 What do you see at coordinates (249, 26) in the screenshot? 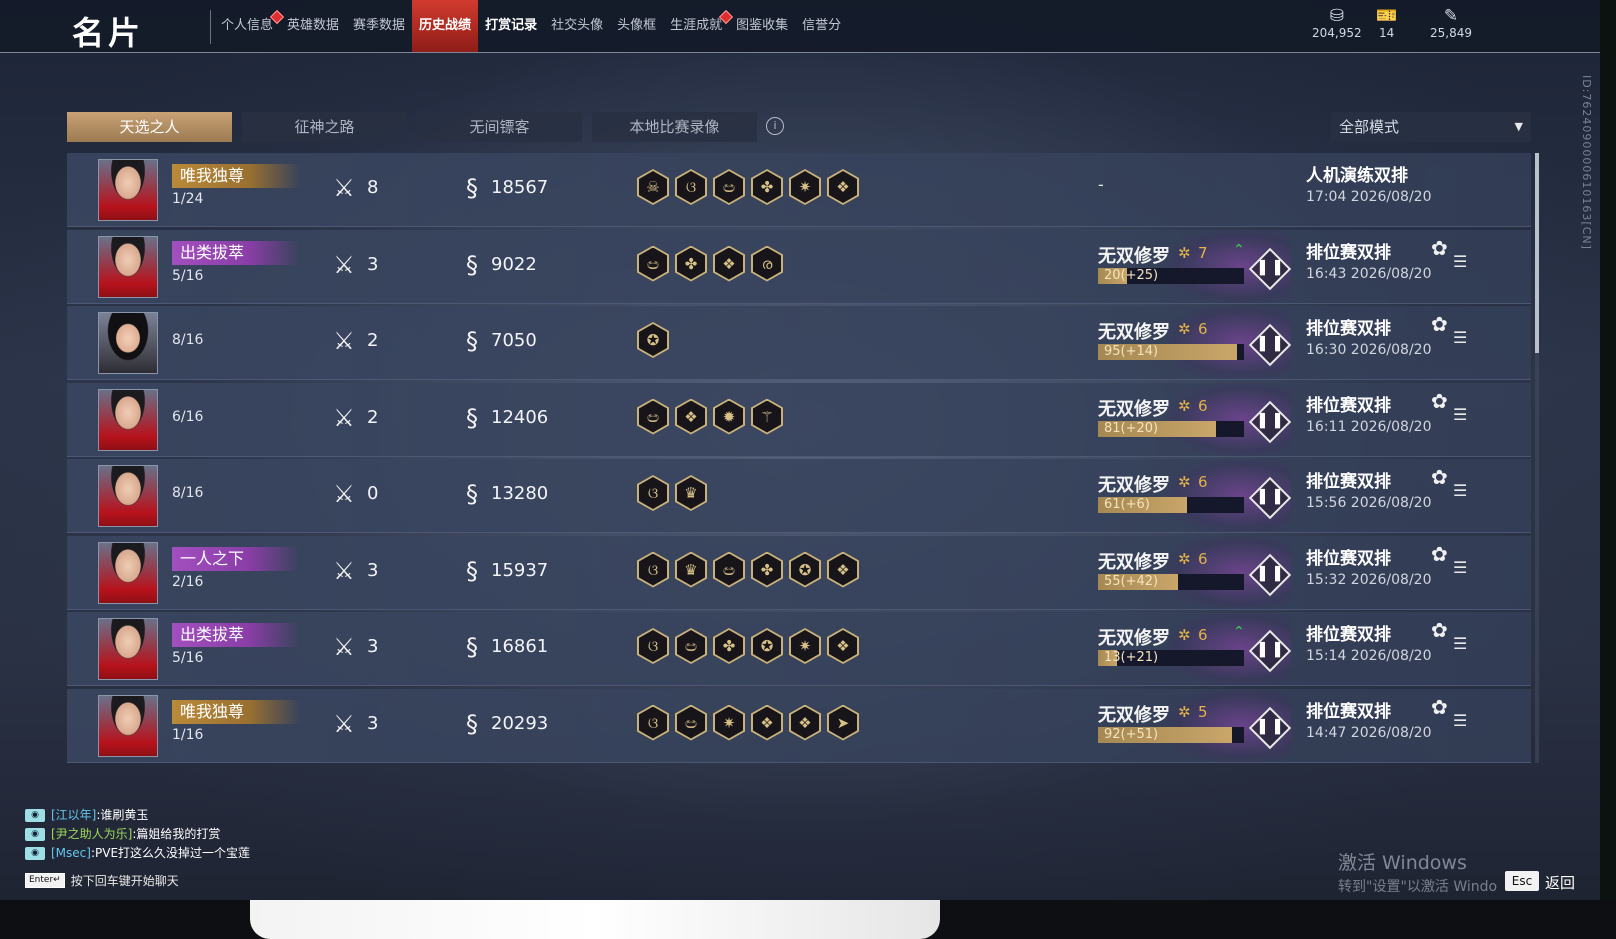
I see `nav-tab-0: 个人信息` at bounding box center [249, 26].